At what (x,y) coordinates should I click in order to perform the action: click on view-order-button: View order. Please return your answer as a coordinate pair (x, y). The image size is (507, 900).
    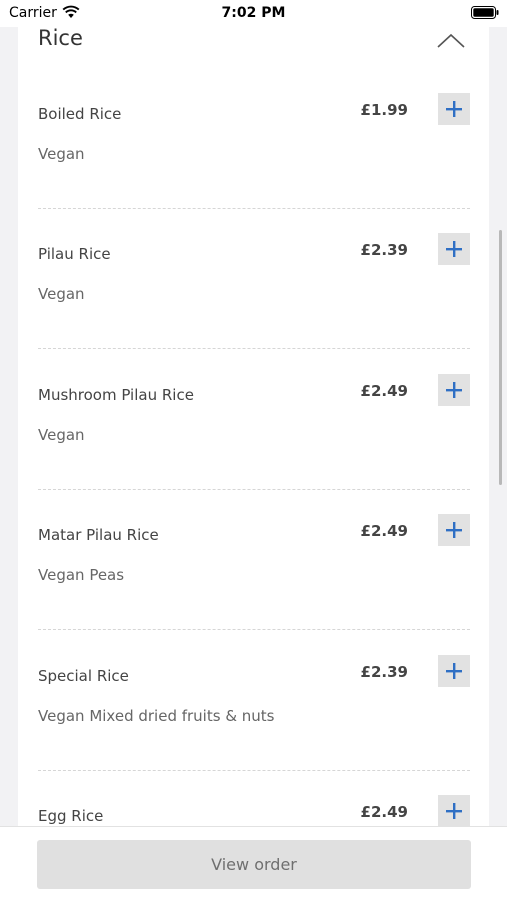
    Looking at the image, I should click on (254, 864).